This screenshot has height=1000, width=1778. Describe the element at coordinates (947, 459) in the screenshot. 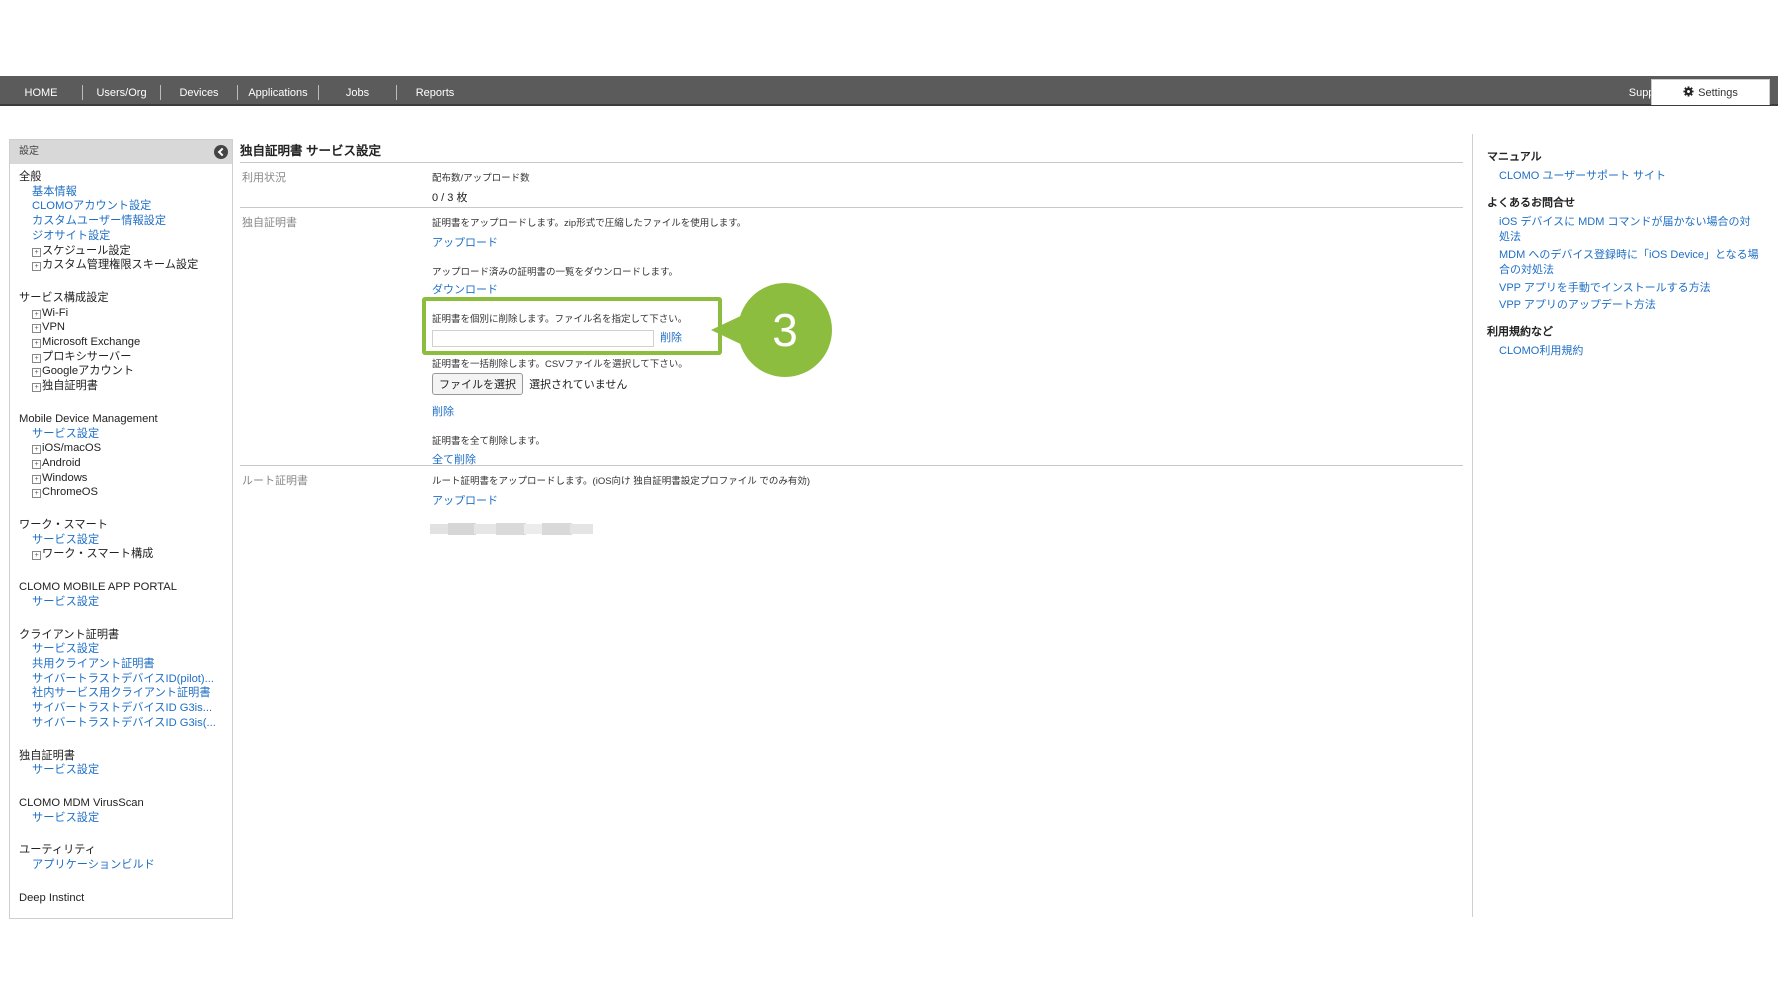

I see `delete-all-link: 全て削除` at that location.